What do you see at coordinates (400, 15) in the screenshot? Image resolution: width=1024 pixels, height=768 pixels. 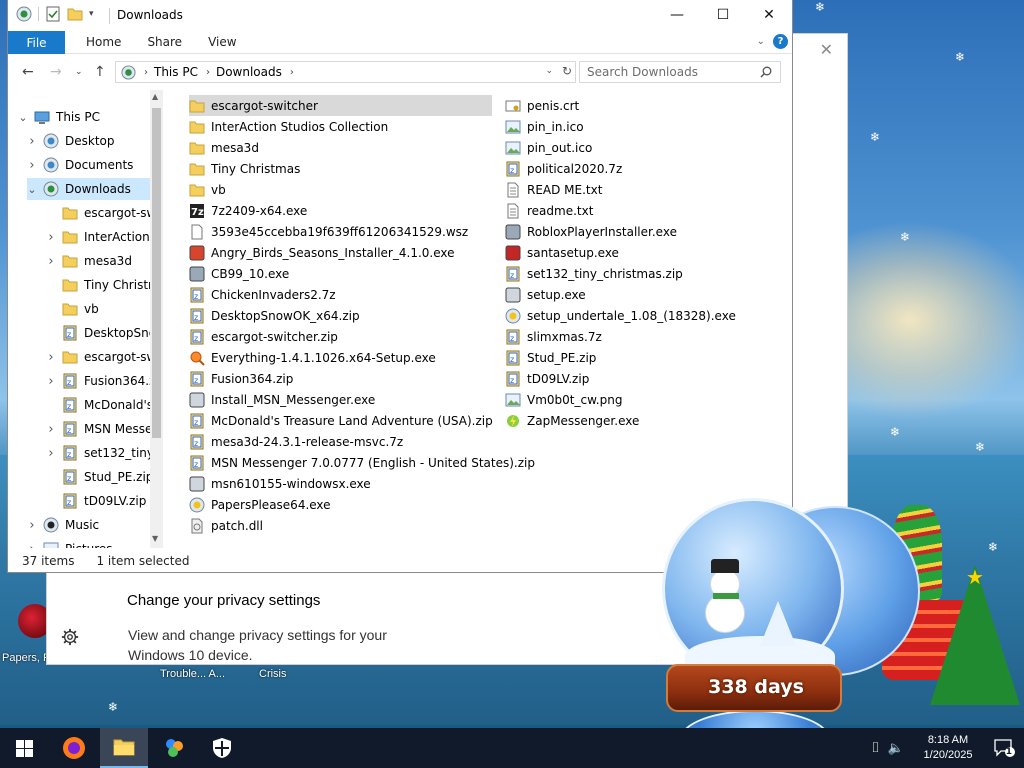 I see `title-bar: ▾ Downloads — ☐ ✕` at bounding box center [400, 15].